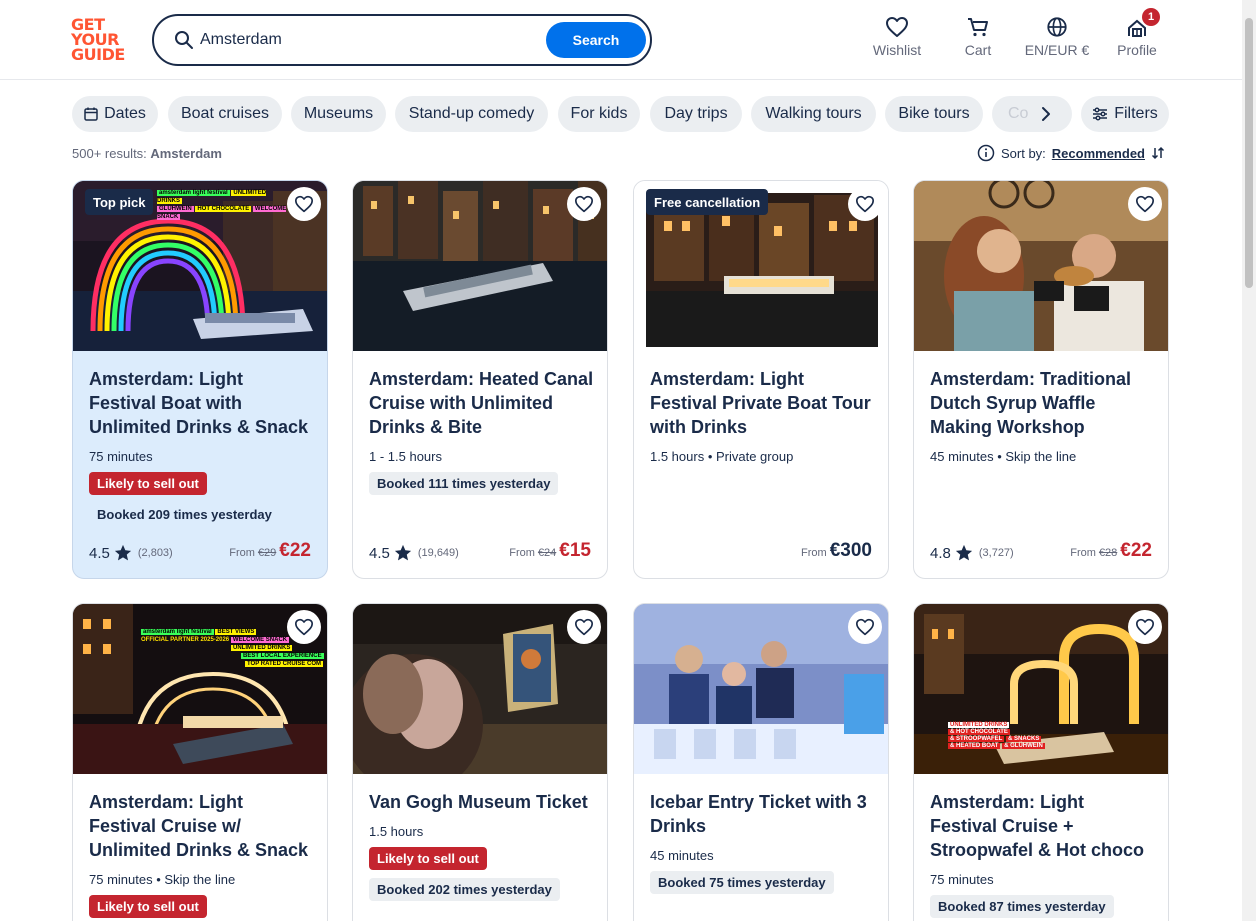 This screenshot has height=921, width=1256. Describe the element at coordinates (897, 50) in the screenshot. I see `wishlist-label: Wishlist` at that location.